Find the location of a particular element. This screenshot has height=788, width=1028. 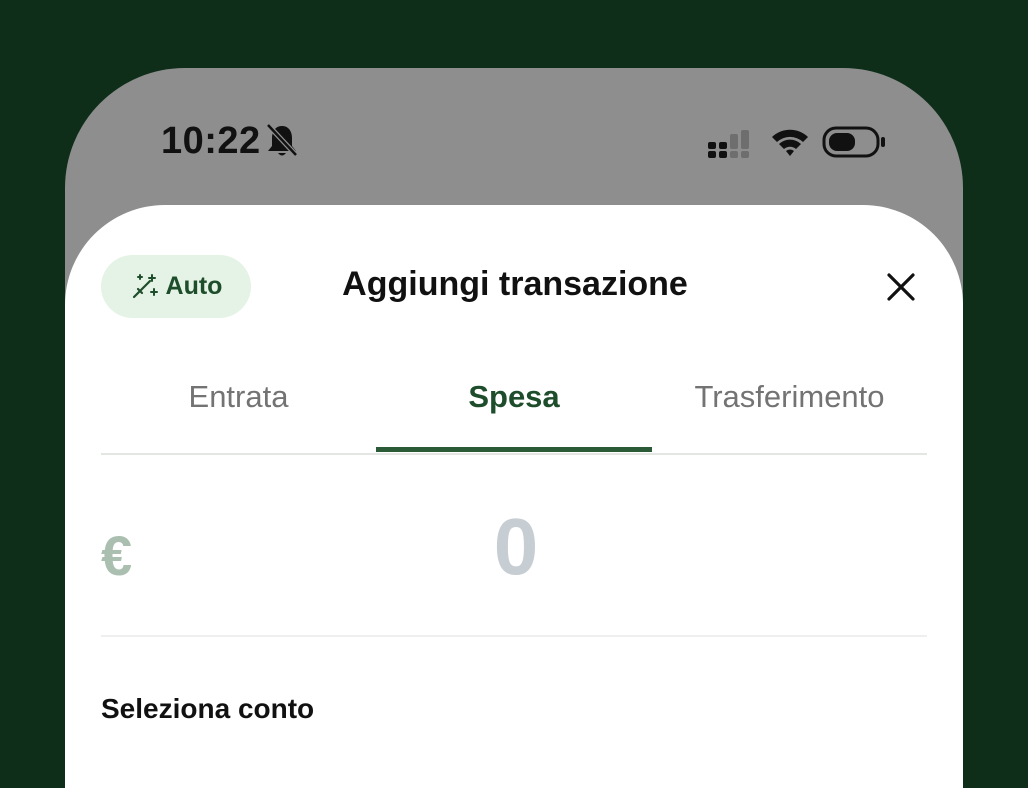

select-account-label: Seleziona conto is located at coordinates (208, 708).